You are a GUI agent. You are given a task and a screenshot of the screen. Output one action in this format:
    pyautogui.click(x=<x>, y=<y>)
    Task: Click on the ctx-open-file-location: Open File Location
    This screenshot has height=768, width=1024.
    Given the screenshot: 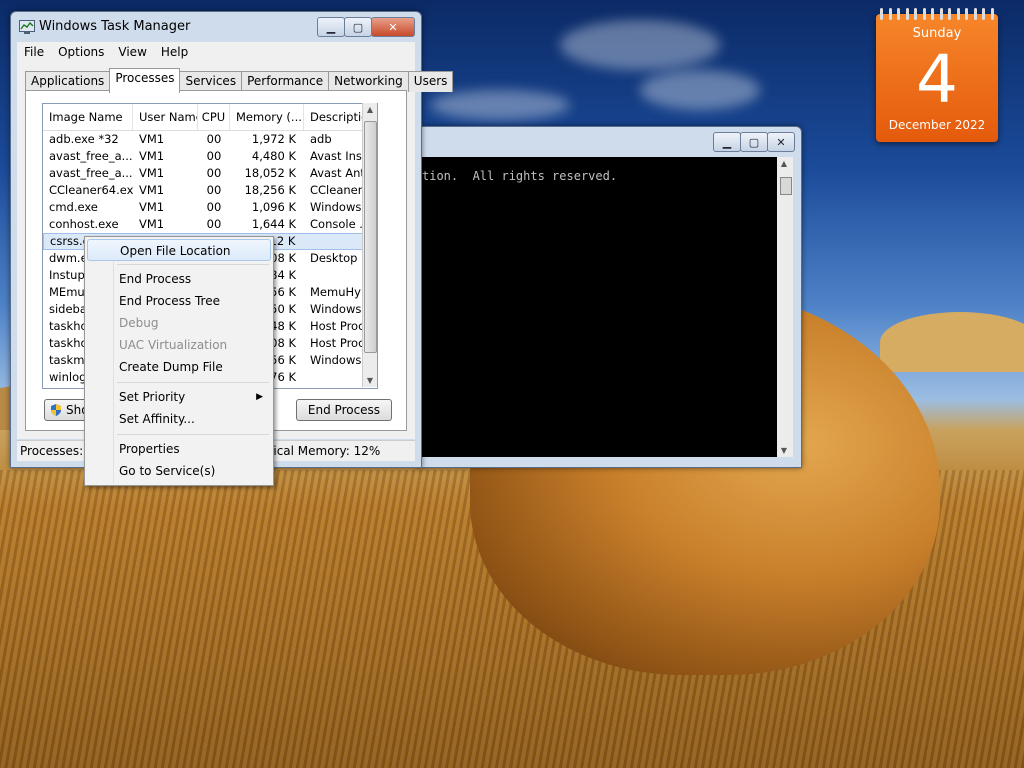 What is the action you would take?
    pyautogui.click(x=179, y=250)
    